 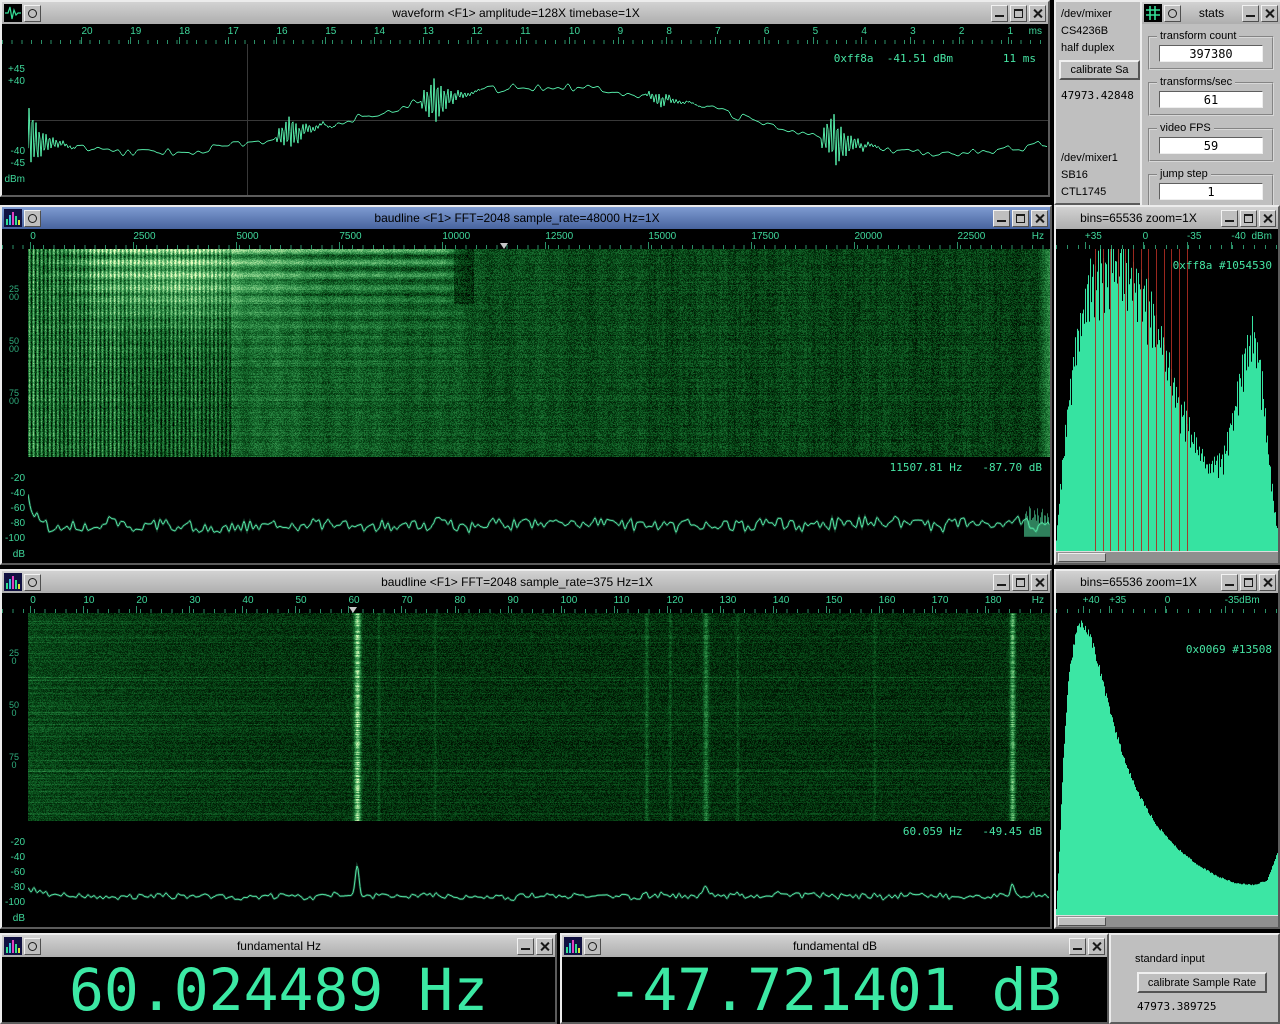 I want to click on waveform-time-ruler: 20 19 18 17 16 15 14 13 12 11 10 9 8 7 6 5 4 3 2 1 ms, so click(x=525, y=34).